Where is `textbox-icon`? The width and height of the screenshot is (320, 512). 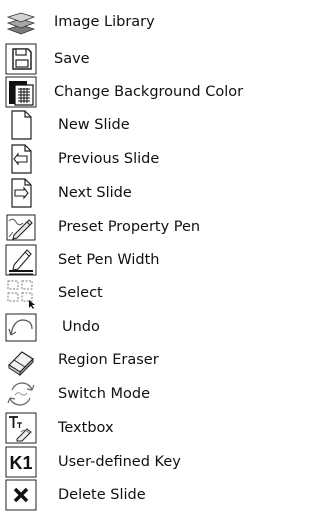 textbox-icon is located at coordinates (21, 428).